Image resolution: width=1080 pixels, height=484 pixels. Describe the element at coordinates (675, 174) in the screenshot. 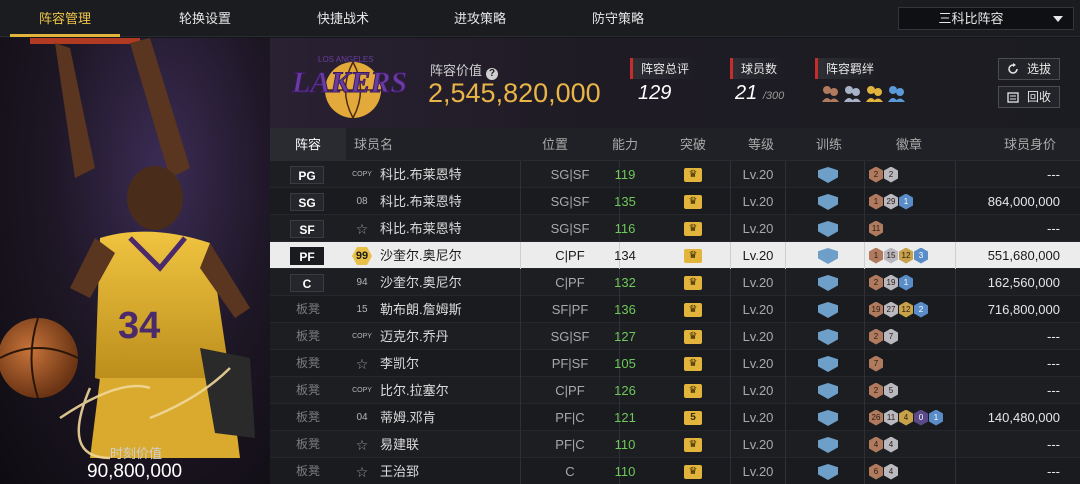

I see `table-row: PG COPY 科比.布莱恩特 SG|SF 119 ♛ Lv.20 22 ---` at that location.